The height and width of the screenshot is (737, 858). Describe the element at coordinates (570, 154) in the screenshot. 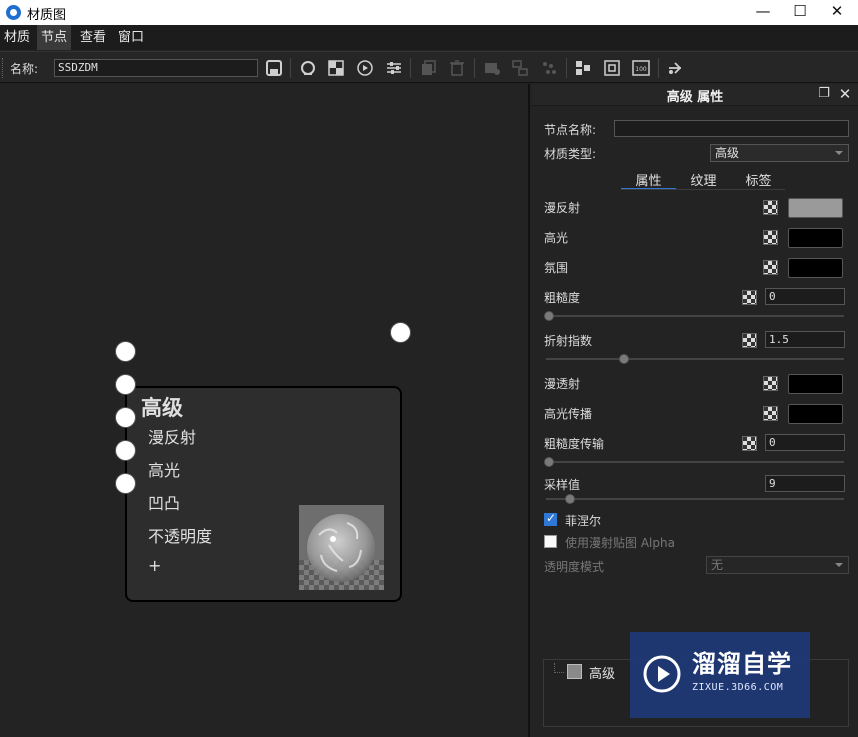

I see `material-type-label: 材质类型:` at that location.